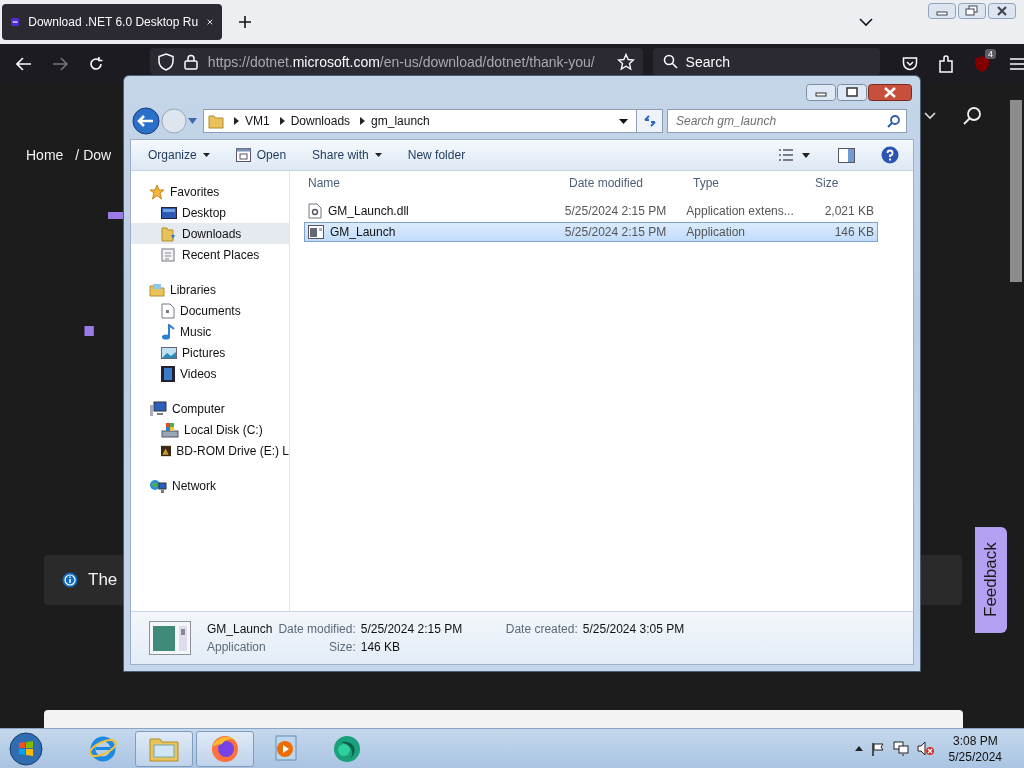 The width and height of the screenshot is (1024, 768). Describe the element at coordinates (846, 155) in the screenshot. I see `preview-pane-icon` at that location.